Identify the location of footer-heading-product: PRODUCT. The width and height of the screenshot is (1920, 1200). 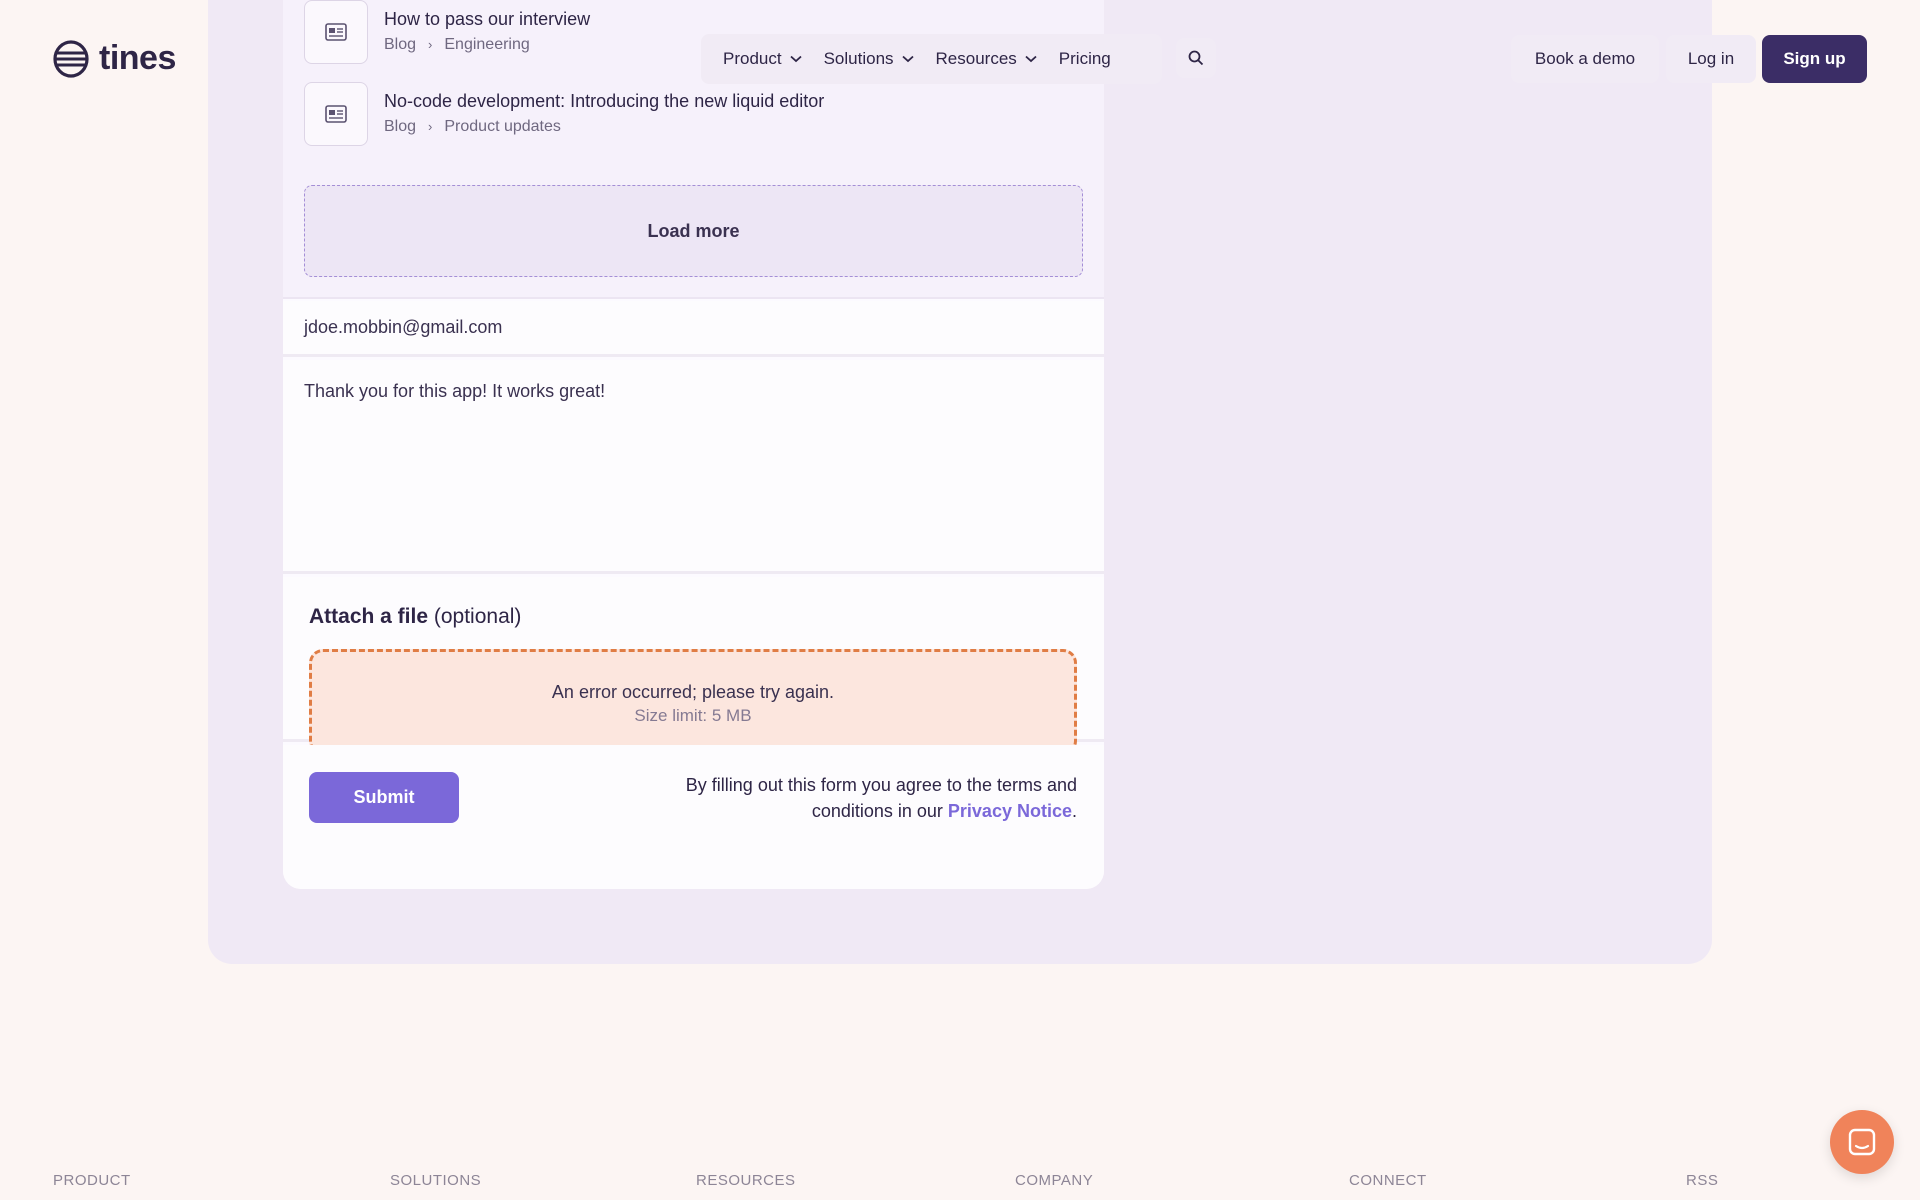
(92, 1180).